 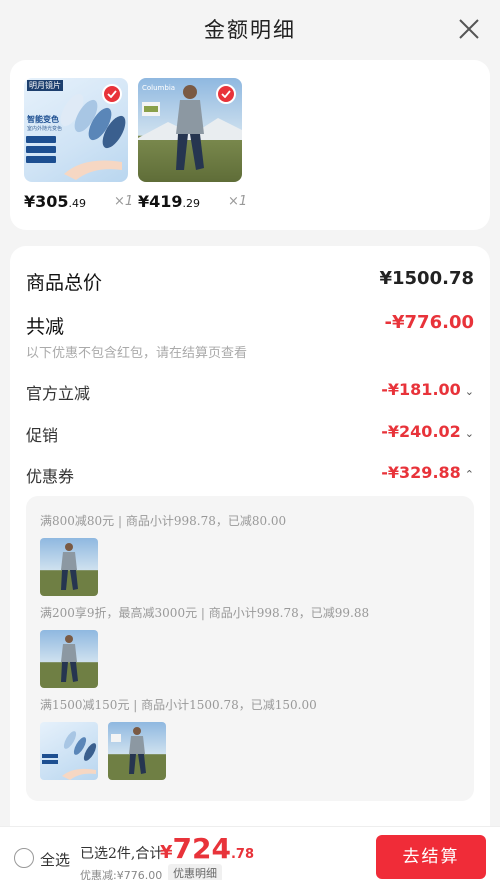 What do you see at coordinates (190, 130) in the screenshot?
I see `jacket-product-image: Columbia` at bounding box center [190, 130].